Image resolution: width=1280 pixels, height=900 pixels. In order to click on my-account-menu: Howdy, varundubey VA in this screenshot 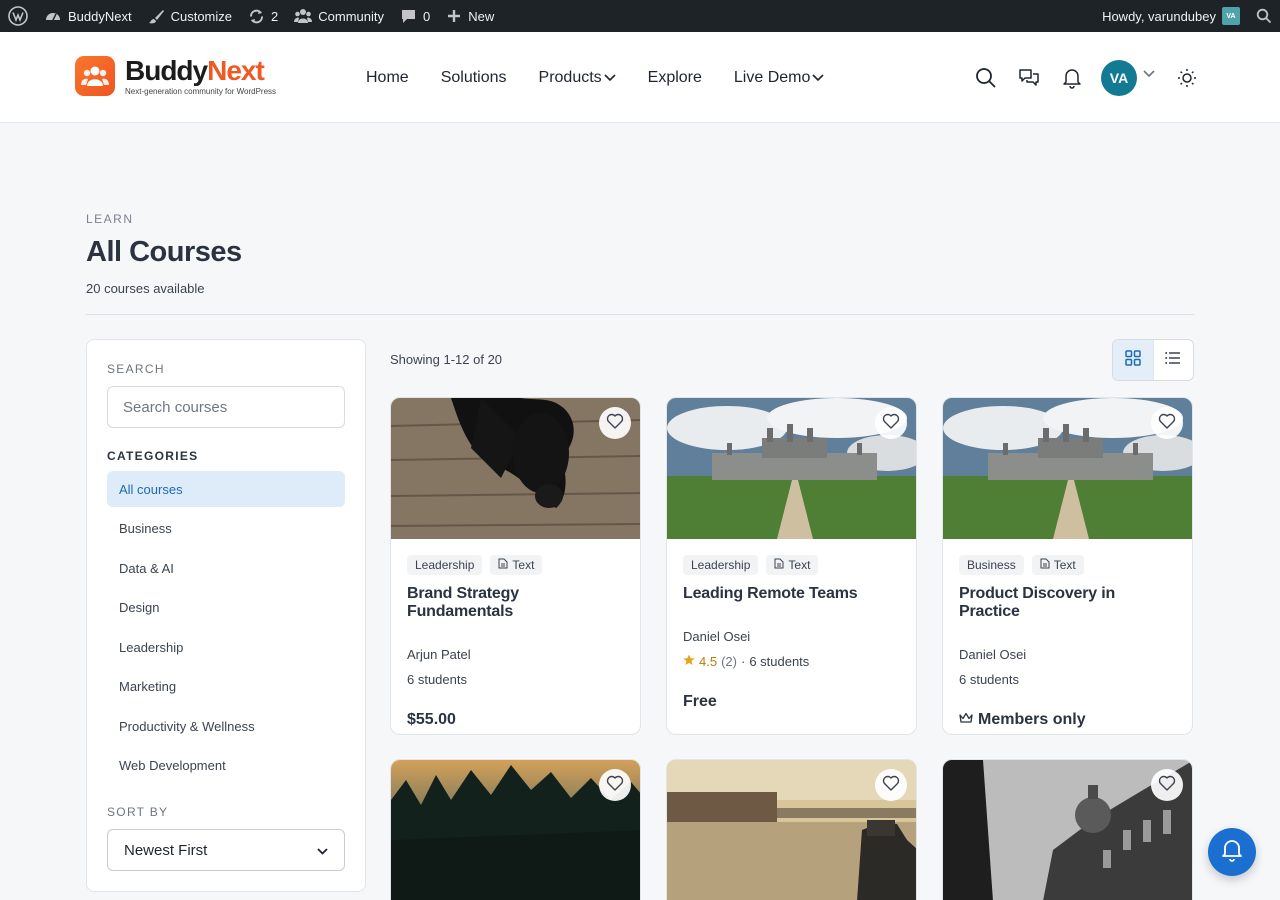, I will do `click(1171, 16)`.